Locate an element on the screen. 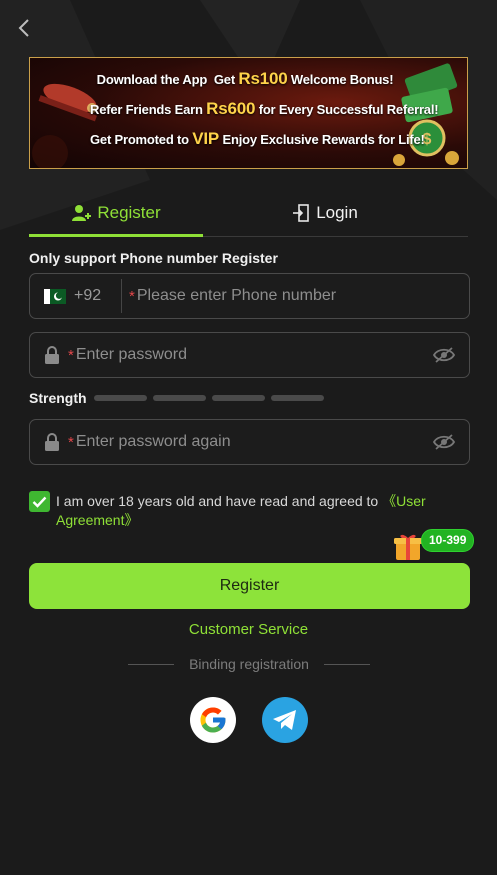 The height and width of the screenshot is (875, 497). back-button is located at coordinates (24, 28).